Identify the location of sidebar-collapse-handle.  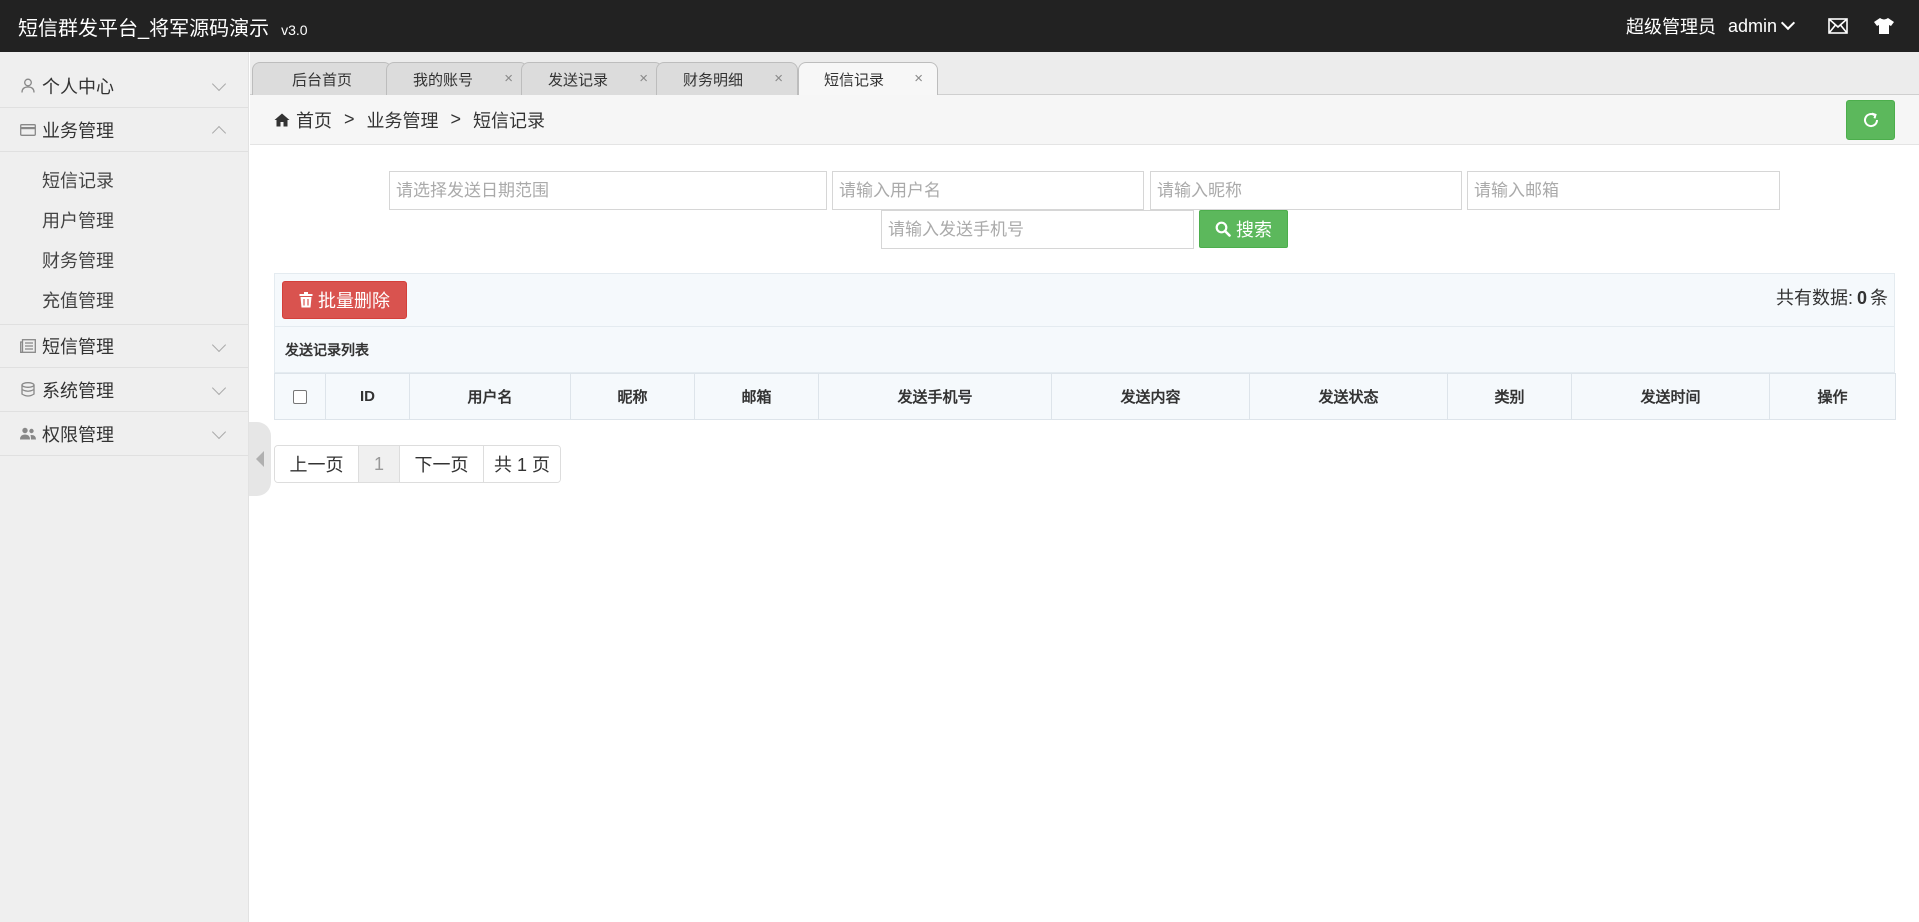
(260, 459).